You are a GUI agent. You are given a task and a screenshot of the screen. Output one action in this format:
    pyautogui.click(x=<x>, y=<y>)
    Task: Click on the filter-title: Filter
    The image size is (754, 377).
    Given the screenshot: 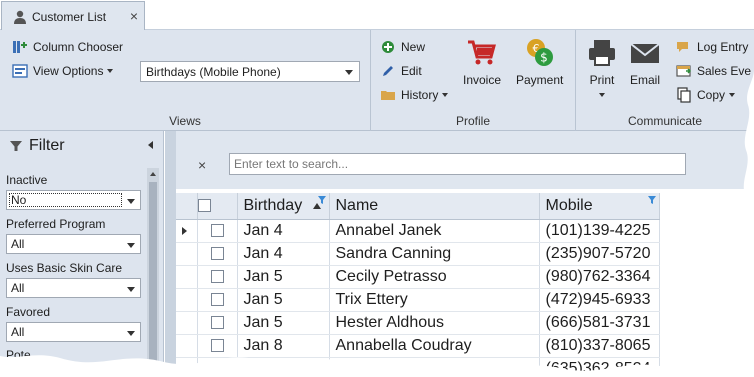 What is the action you would take?
    pyautogui.click(x=47, y=145)
    